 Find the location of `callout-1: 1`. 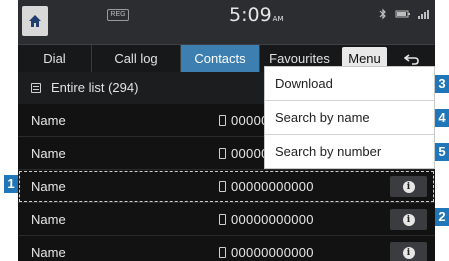

callout-1: 1 is located at coordinates (11, 184).